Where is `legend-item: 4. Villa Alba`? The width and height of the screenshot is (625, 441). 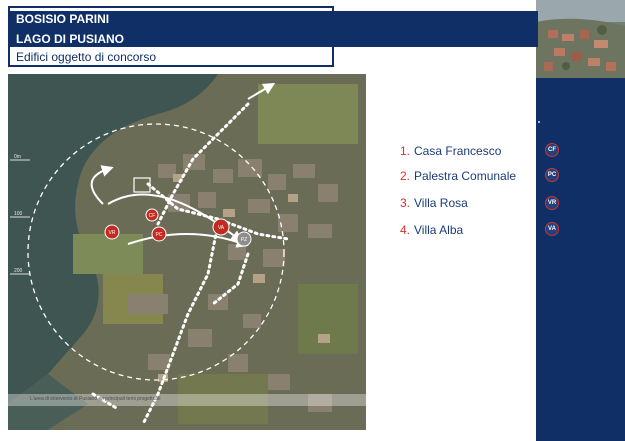 legend-item: 4. Villa Alba is located at coordinates (431, 230).